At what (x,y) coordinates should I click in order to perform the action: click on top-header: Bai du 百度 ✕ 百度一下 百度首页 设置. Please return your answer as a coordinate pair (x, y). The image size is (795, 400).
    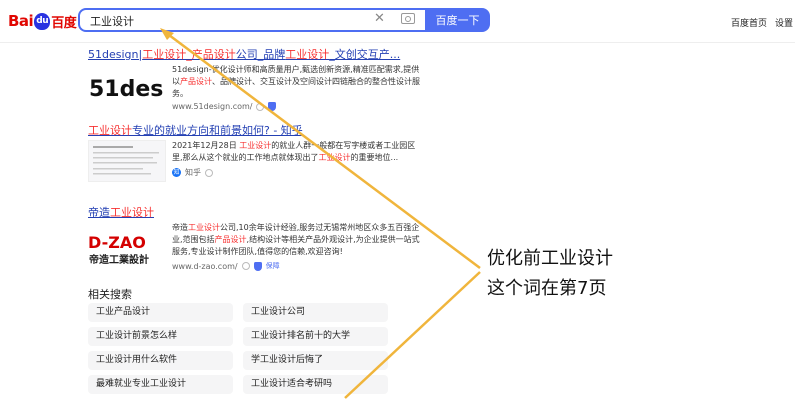
    Looking at the image, I should click on (397, 21).